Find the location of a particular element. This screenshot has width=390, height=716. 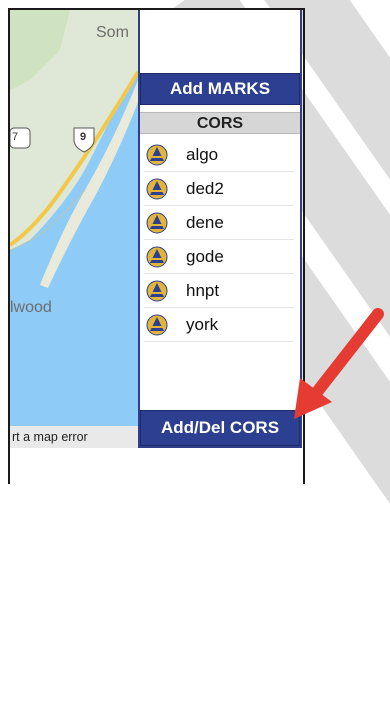

cors-list-item: gode is located at coordinates (219, 257).